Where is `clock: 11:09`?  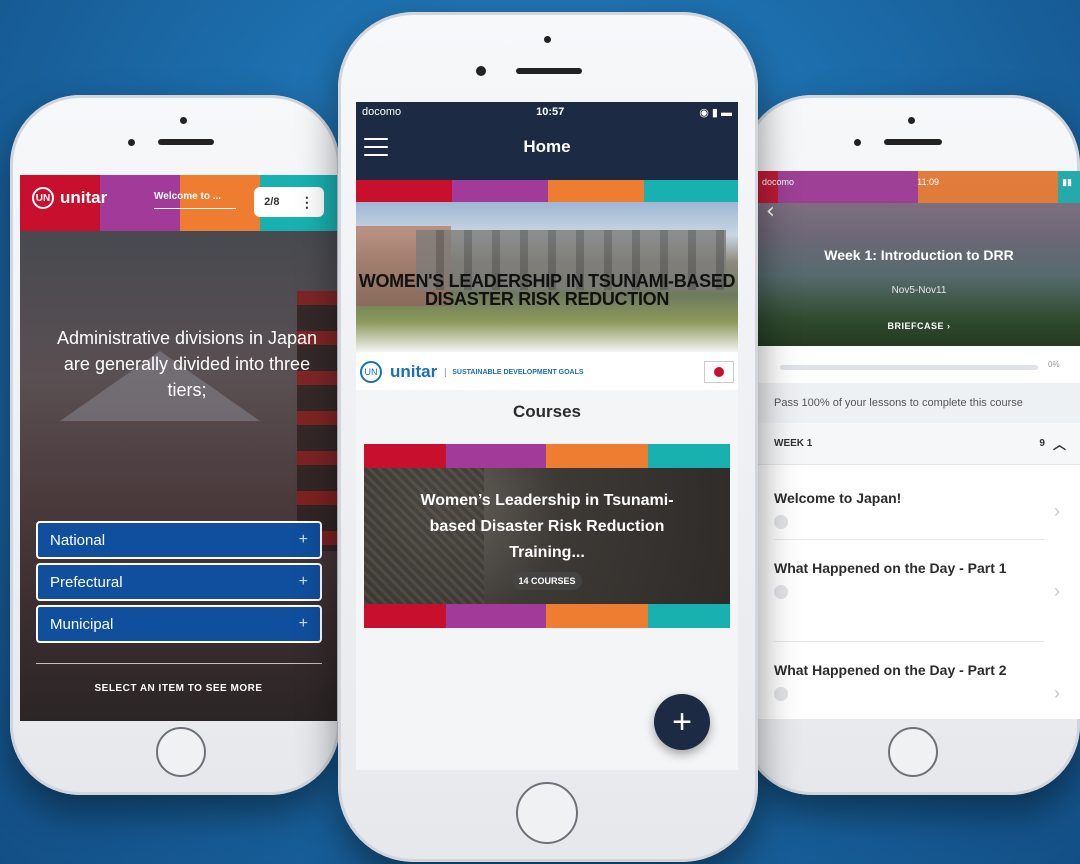
clock: 11:09 is located at coordinates (928, 182).